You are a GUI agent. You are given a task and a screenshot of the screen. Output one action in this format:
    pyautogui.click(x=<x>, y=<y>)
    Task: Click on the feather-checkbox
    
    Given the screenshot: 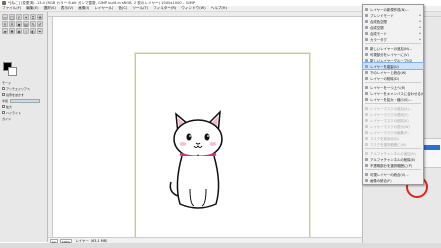 What is the action you would take?
    pyautogui.click(x=3, y=94)
    